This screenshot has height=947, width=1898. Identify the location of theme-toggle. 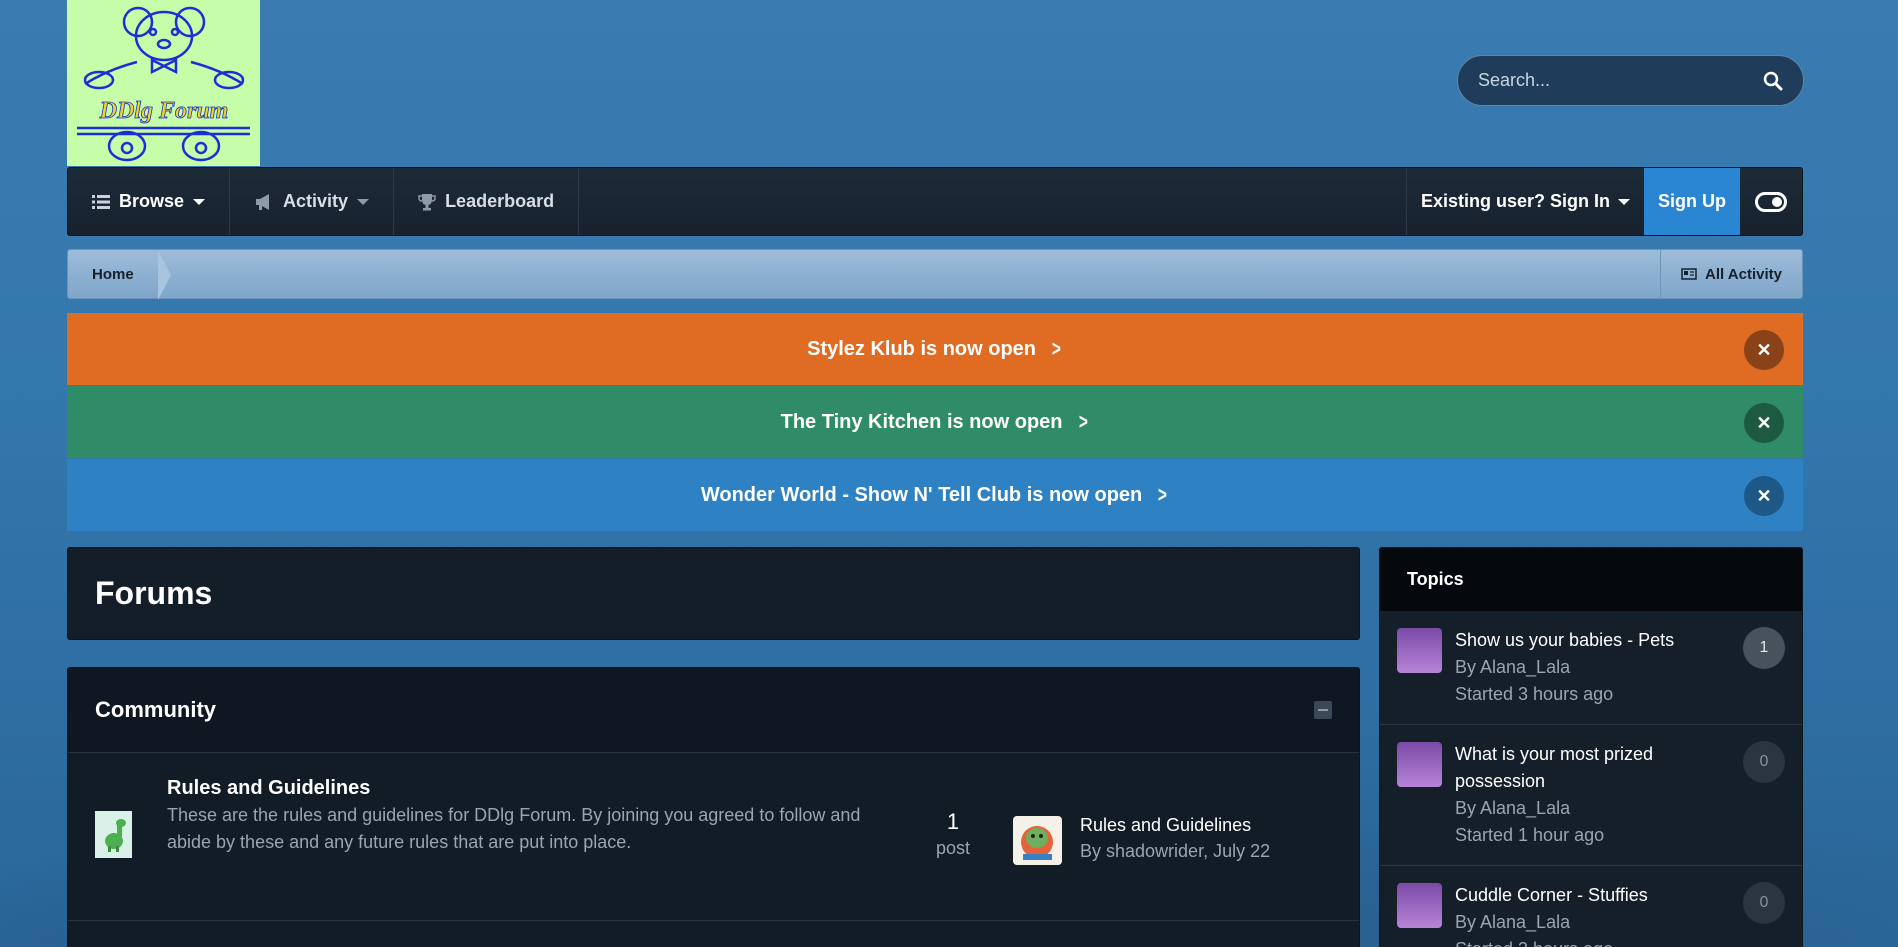
(1771, 201).